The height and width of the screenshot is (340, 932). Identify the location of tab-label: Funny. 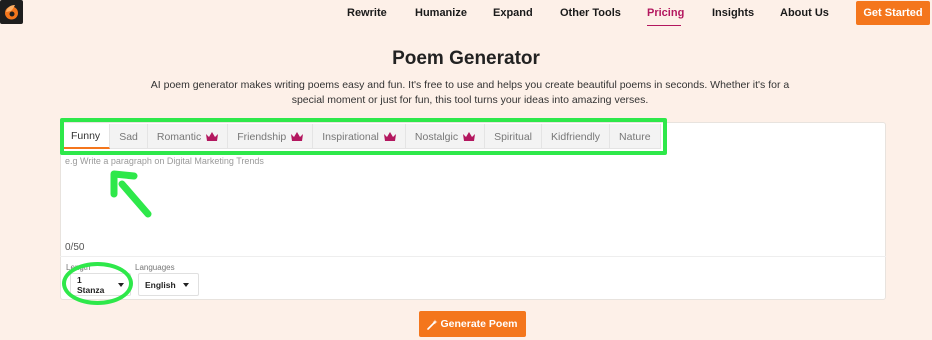
(86, 135).